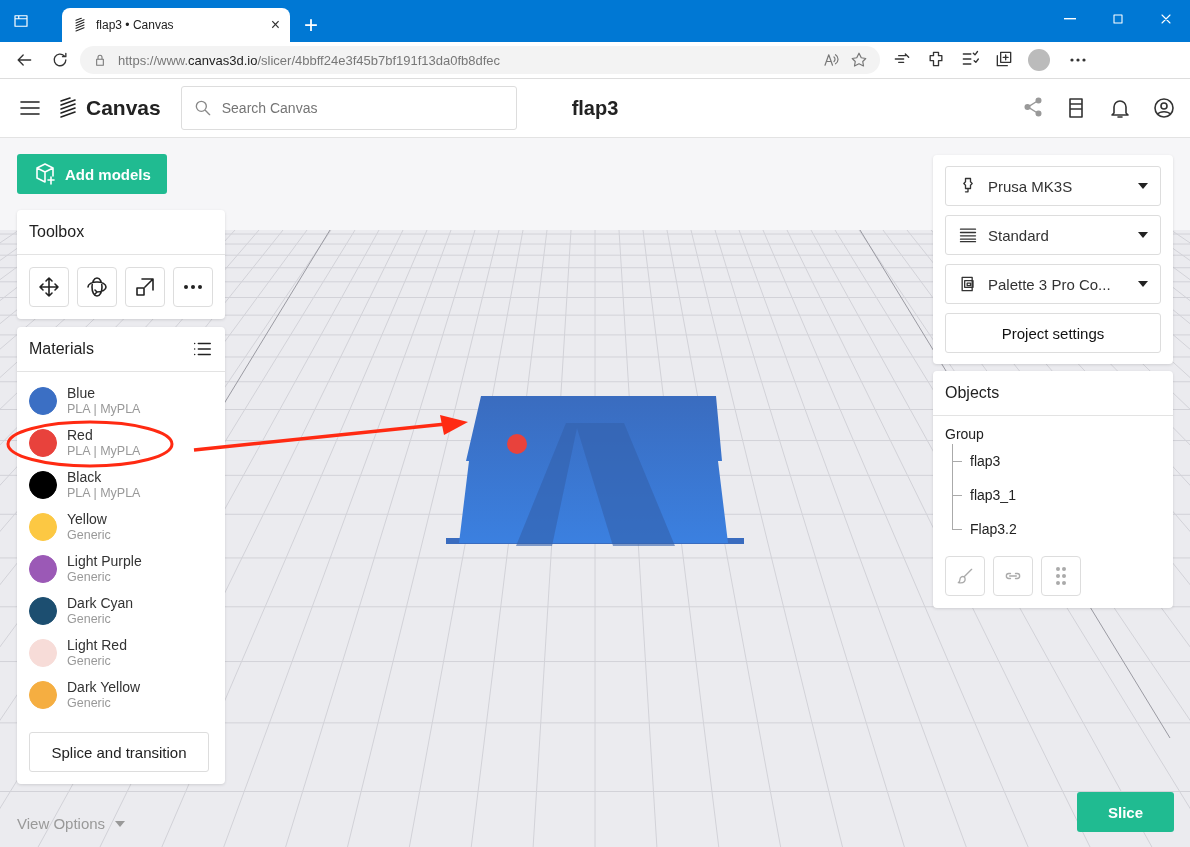 The height and width of the screenshot is (847, 1190). What do you see at coordinates (985, 461) in the screenshot?
I see `tree-item: flap3` at bounding box center [985, 461].